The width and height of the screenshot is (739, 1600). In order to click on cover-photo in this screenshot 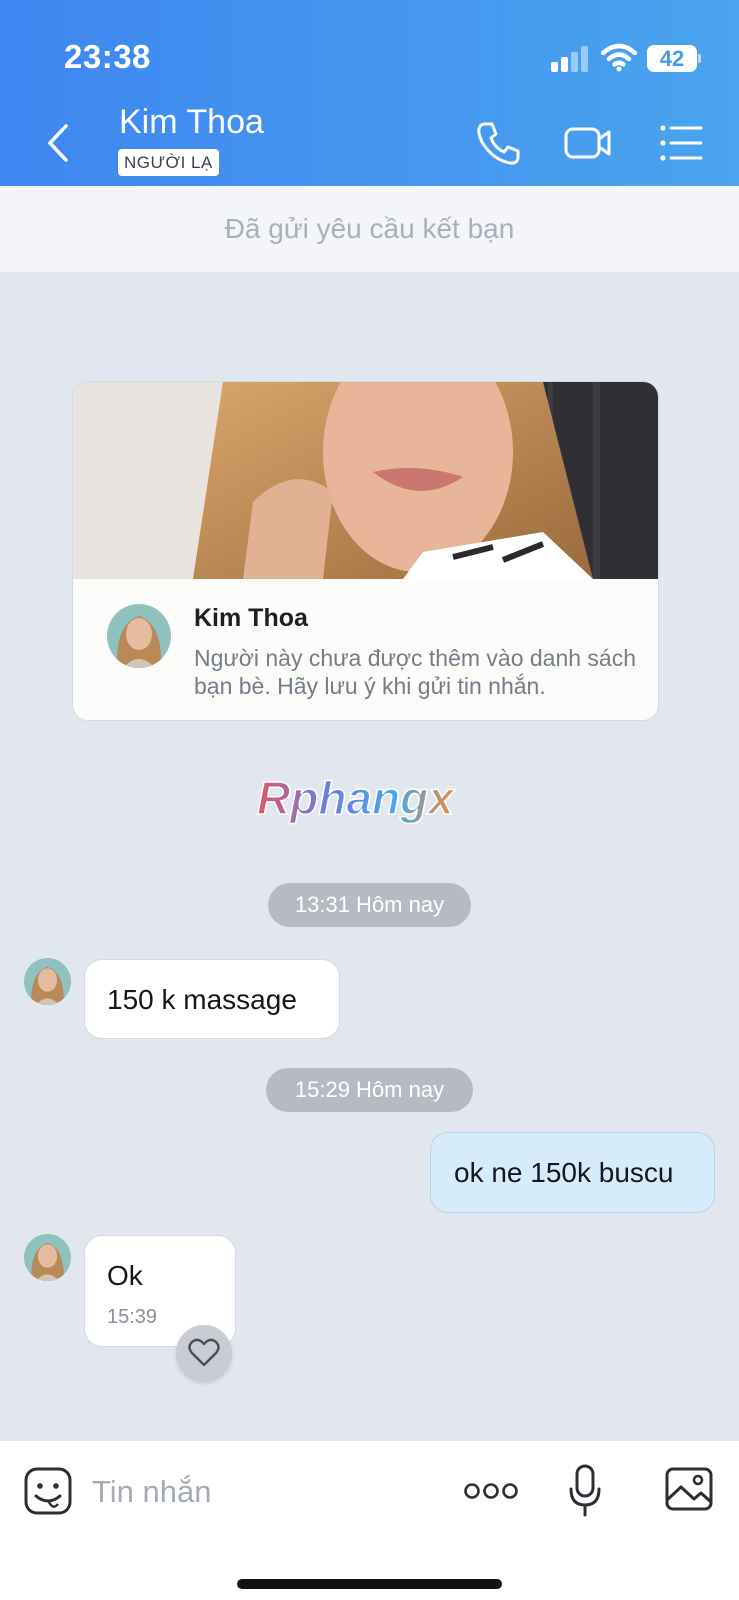, I will do `click(365, 480)`.